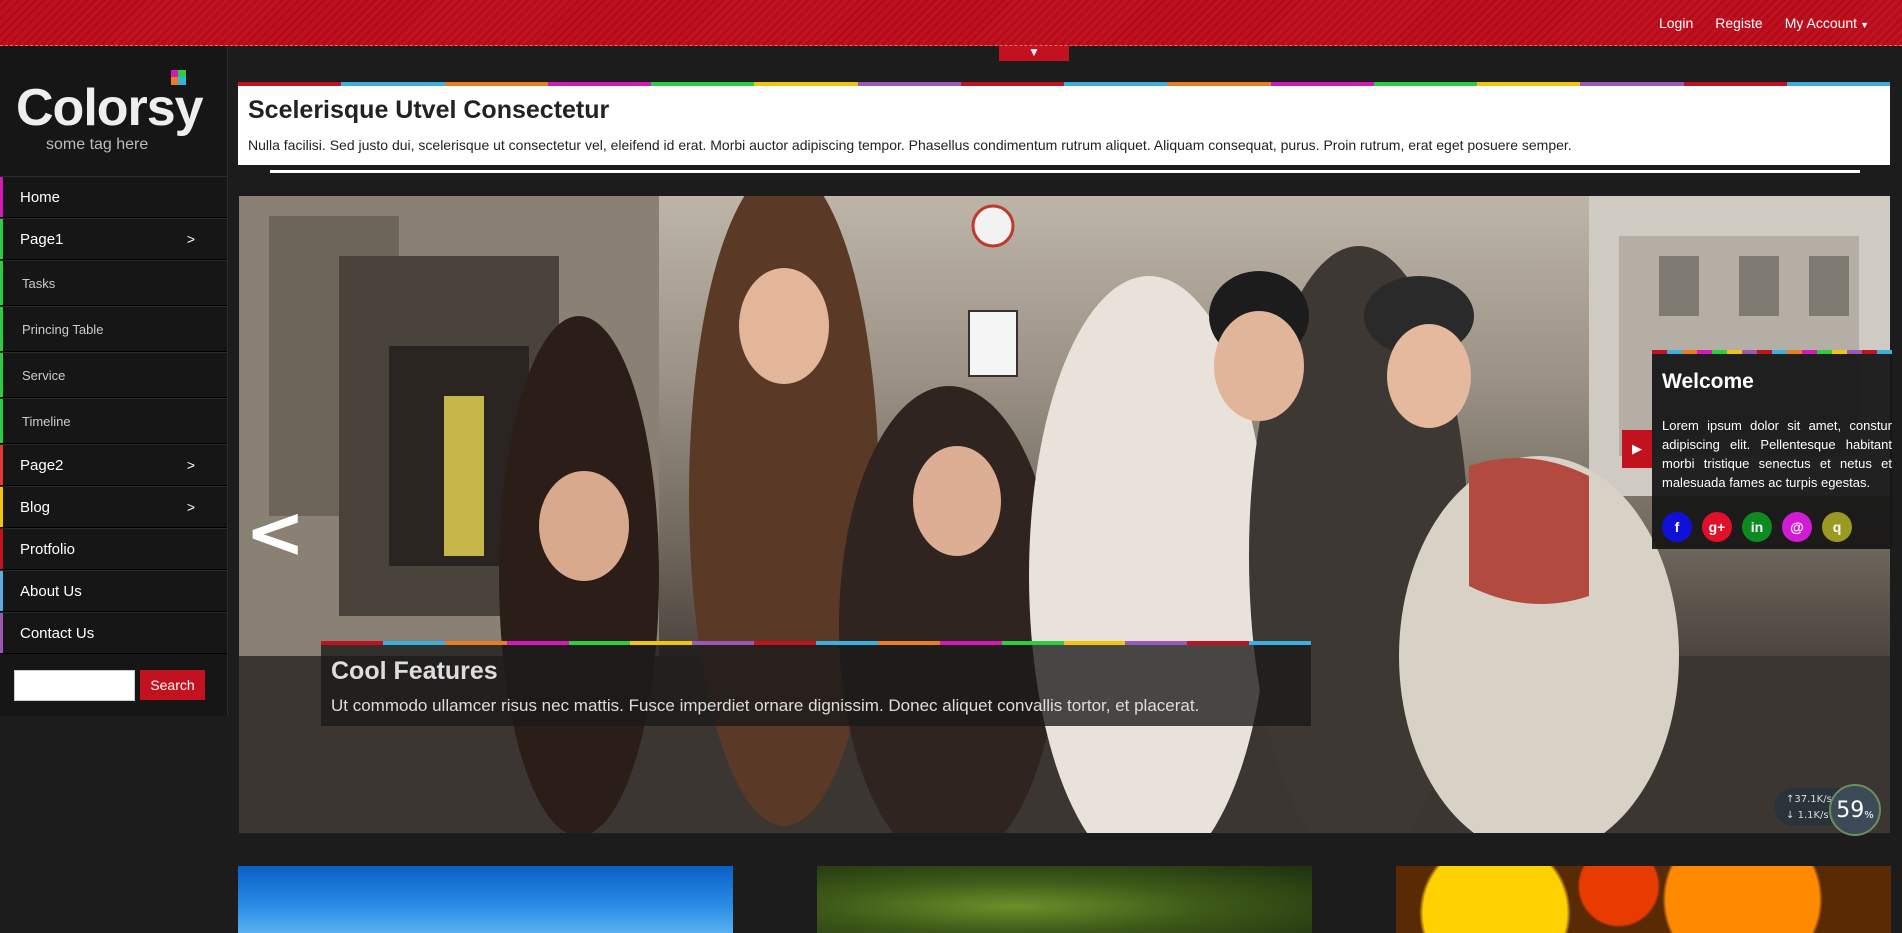 The image size is (1902, 933). Describe the element at coordinates (113, 329) in the screenshot. I see `sidebar-item-princing-table: Princing Table` at that location.